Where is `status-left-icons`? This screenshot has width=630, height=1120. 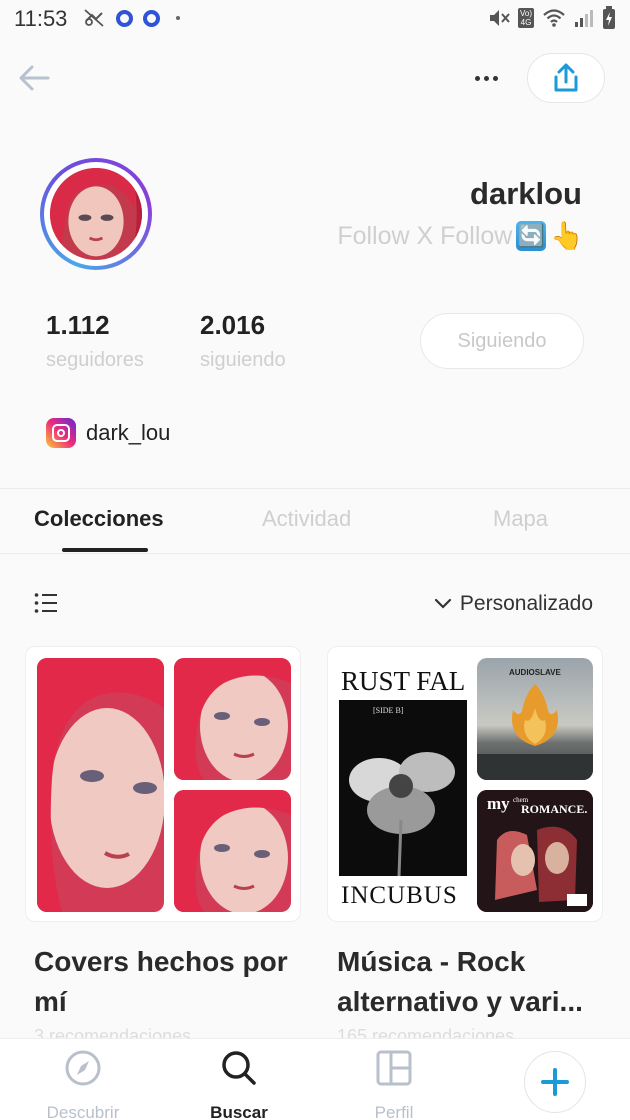 status-left-icons is located at coordinates (131, 18).